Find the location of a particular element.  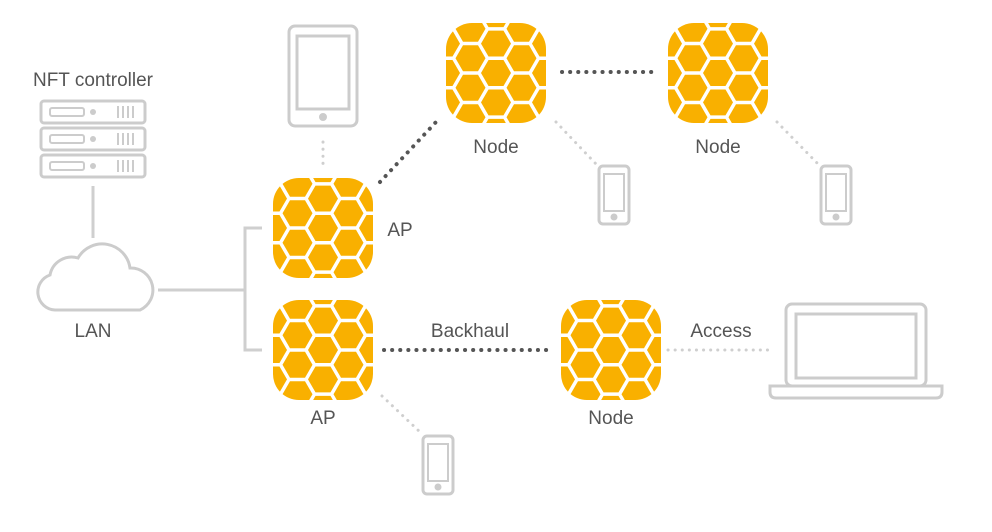

label-ap-bottom: AP is located at coordinates (322, 418).